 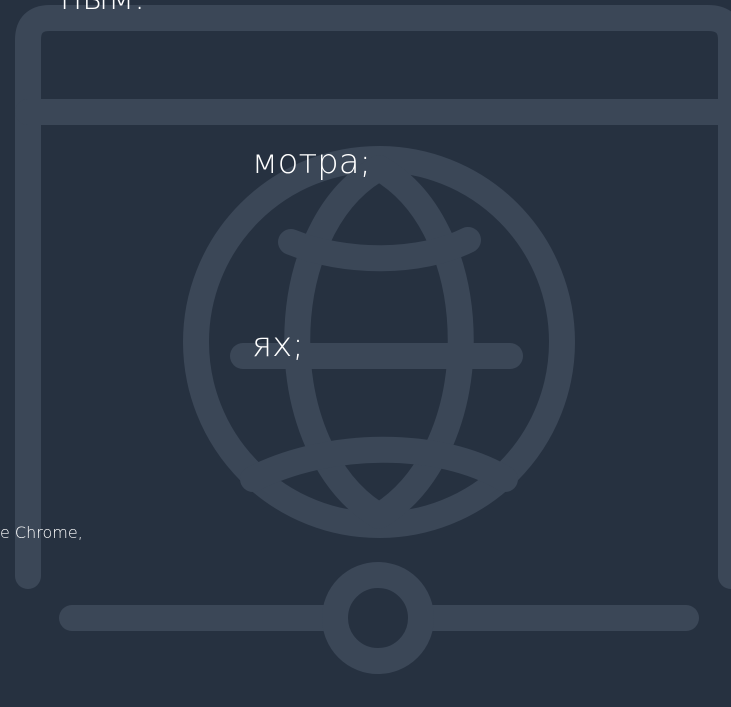 What do you see at coordinates (379, 464) in the screenshot?
I see `globe-lower-latitude` at bounding box center [379, 464].